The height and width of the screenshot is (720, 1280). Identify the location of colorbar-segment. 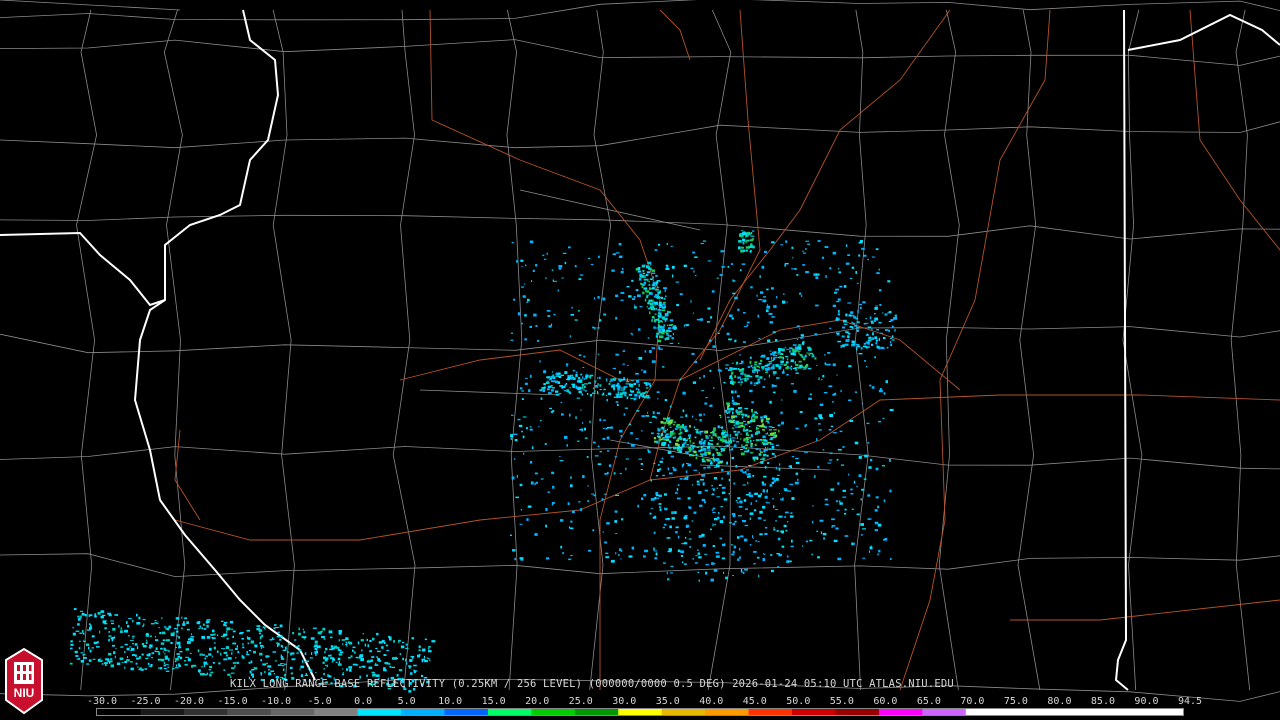
(683, 712).